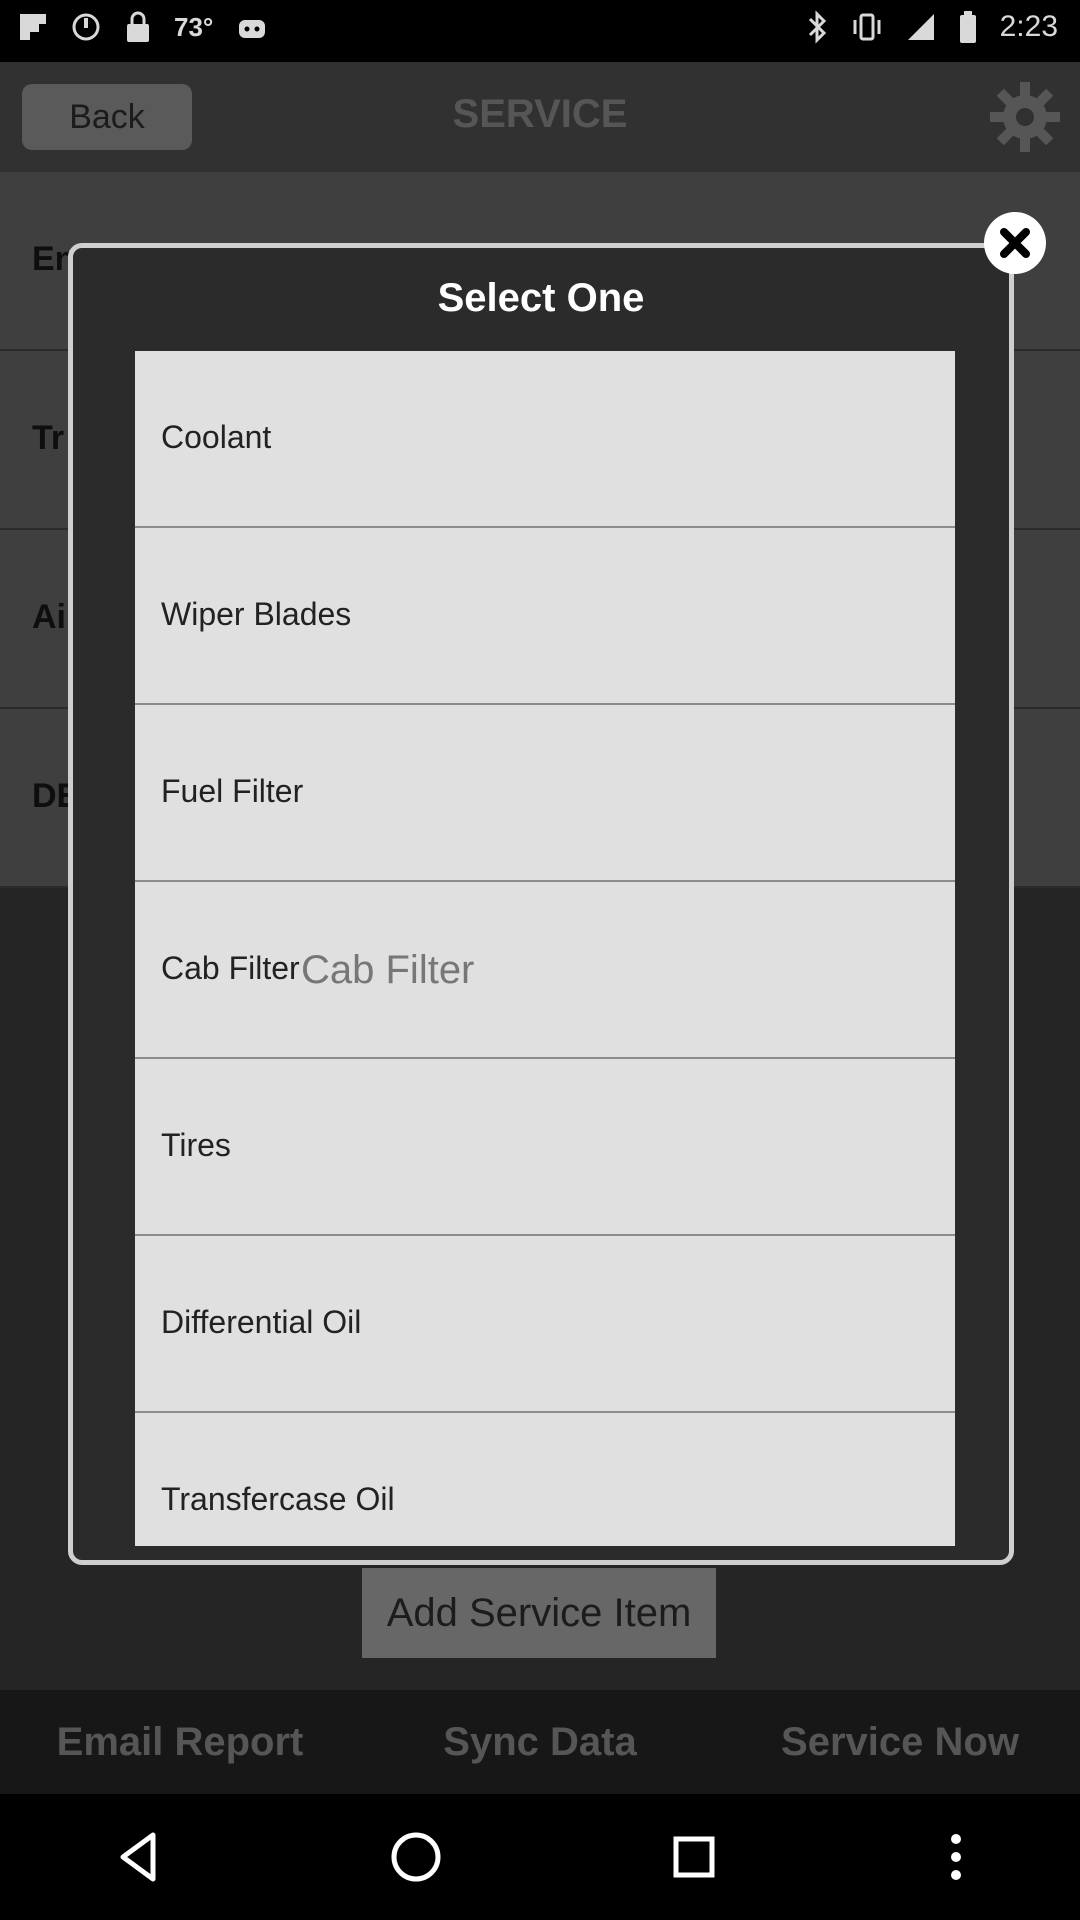 The height and width of the screenshot is (1920, 1080). I want to click on option-differential-oil: Differential Oil, so click(545, 1324).